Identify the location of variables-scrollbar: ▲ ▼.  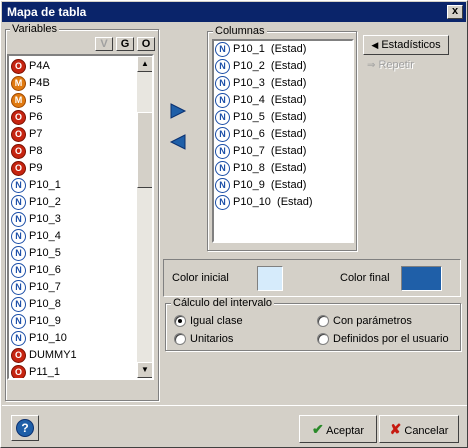
(144, 217).